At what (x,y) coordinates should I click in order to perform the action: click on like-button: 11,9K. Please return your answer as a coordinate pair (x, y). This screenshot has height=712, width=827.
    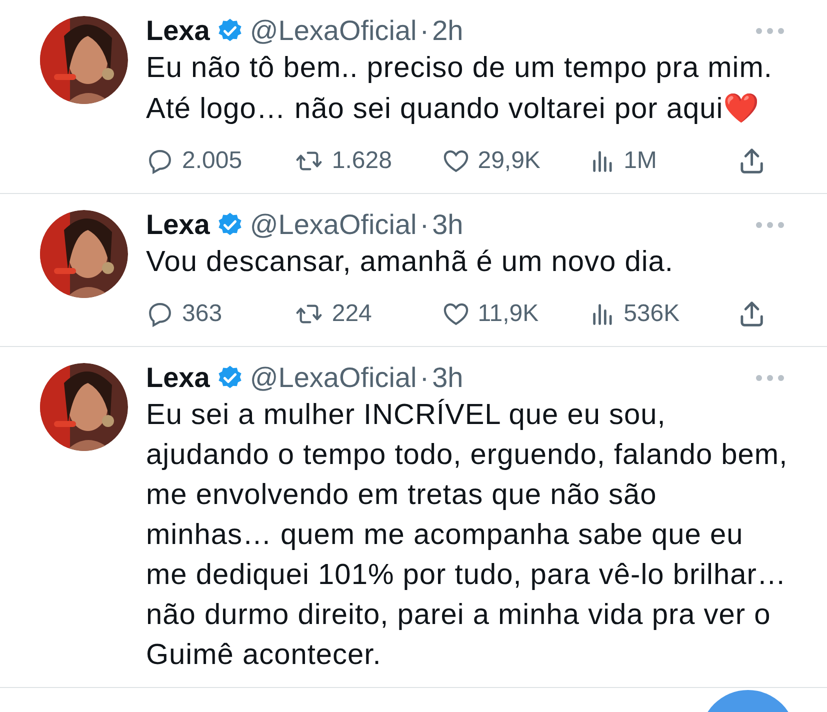
    Looking at the image, I should click on (516, 314).